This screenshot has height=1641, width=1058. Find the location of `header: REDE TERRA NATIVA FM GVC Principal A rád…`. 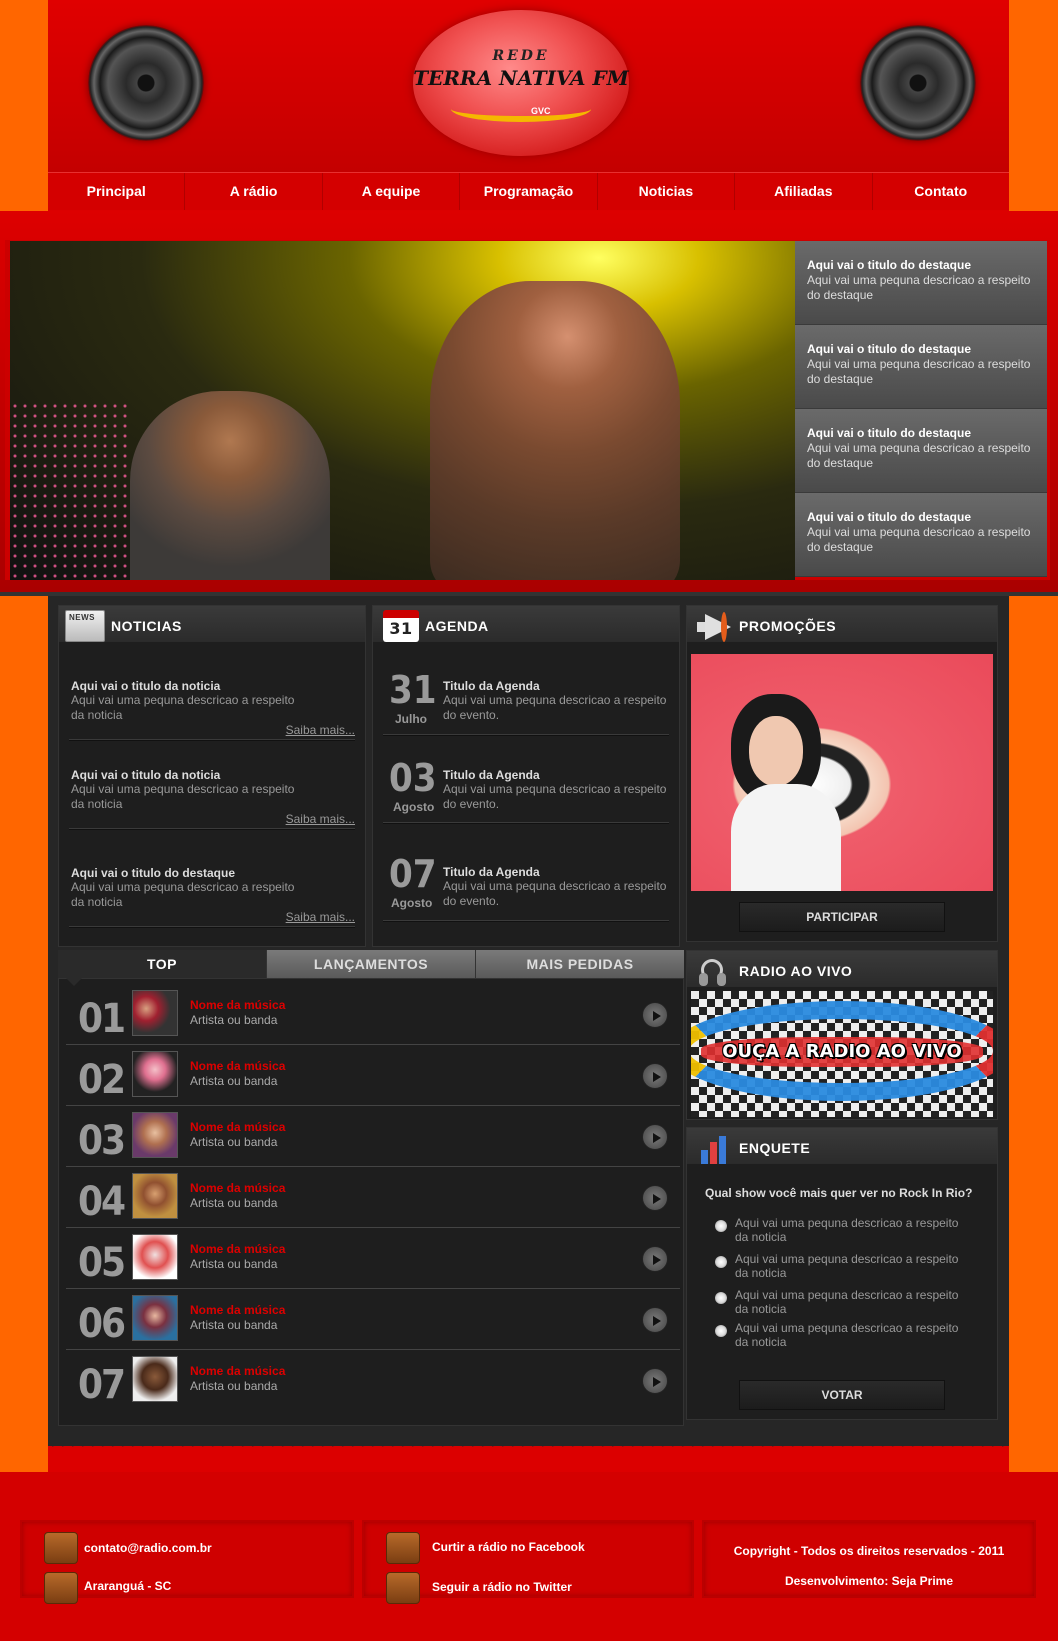

header: REDE TERRA NATIVA FM GVC Principal A rád… is located at coordinates (528, 105).